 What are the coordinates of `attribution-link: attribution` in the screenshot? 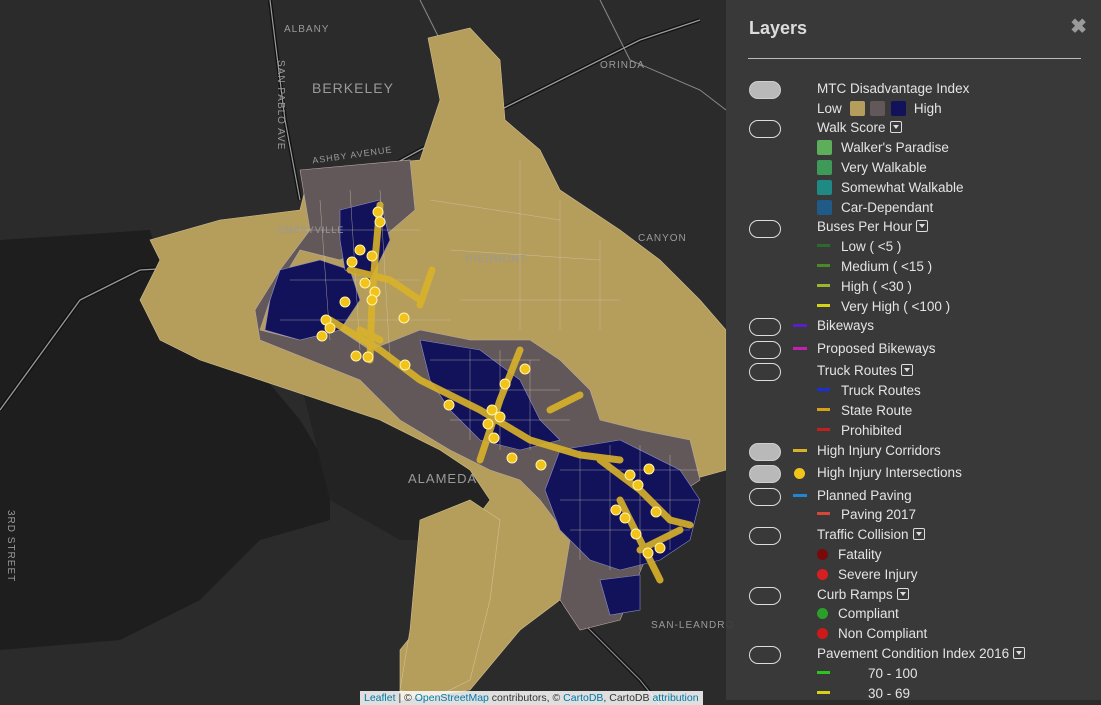 It's located at (675, 698).